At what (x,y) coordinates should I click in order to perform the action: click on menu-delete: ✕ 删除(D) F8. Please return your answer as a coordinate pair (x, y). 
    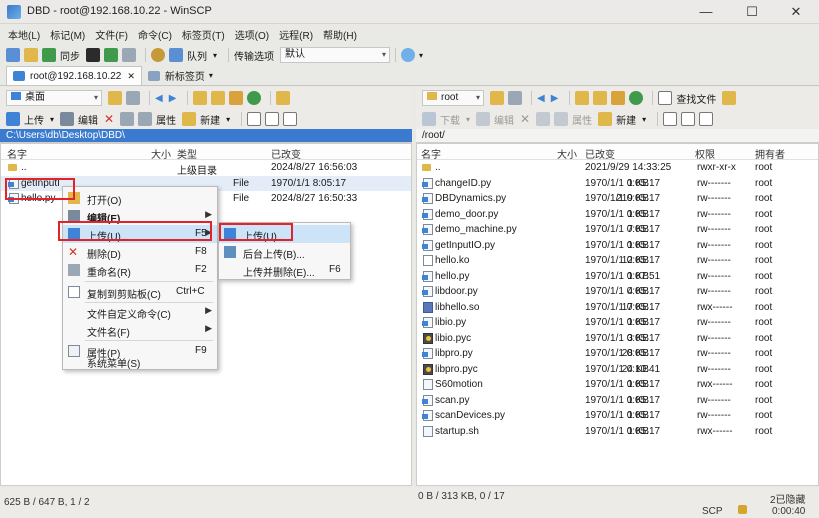
    Looking at the image, I should click on (140, 252).